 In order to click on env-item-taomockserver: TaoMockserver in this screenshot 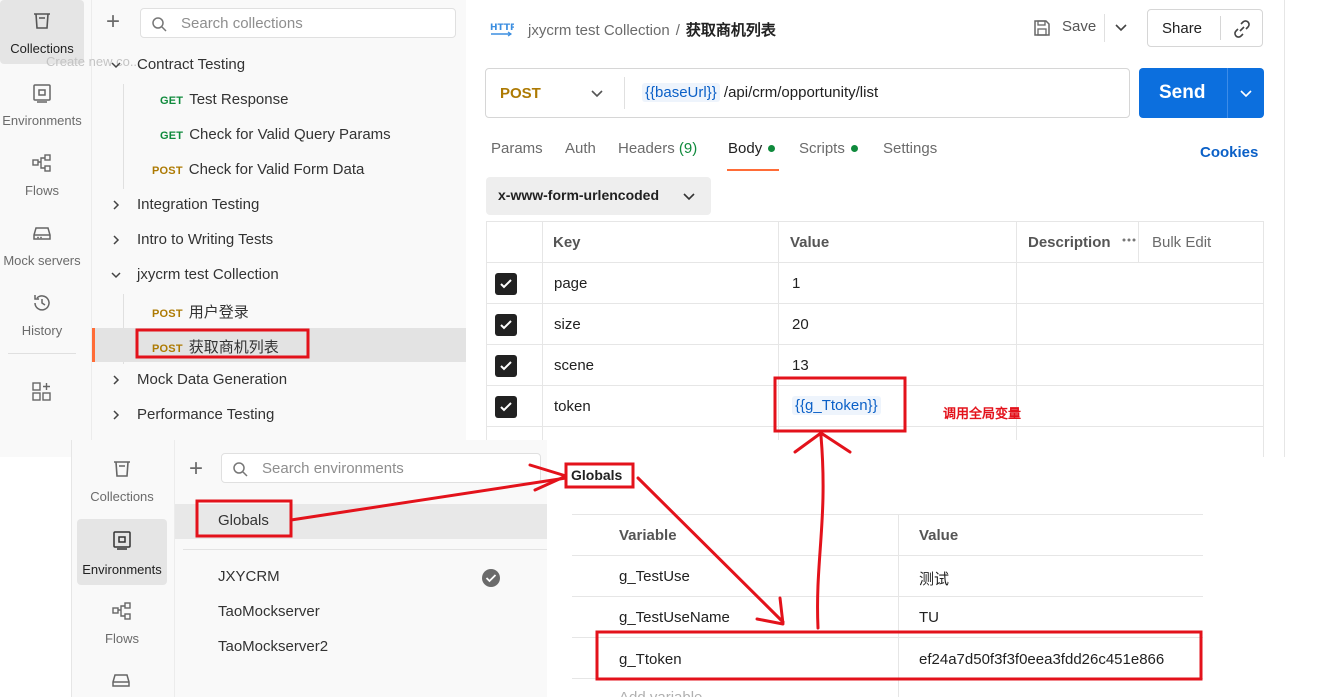, I will do `click(361, 612)`.